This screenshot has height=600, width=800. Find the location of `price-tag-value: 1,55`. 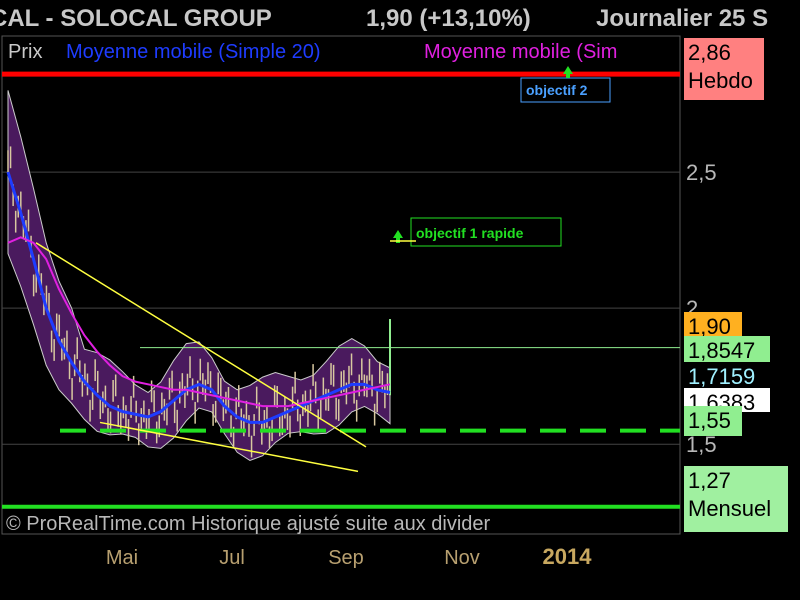

price-tag-value: 1,55 is located at coordinates (709, 420).